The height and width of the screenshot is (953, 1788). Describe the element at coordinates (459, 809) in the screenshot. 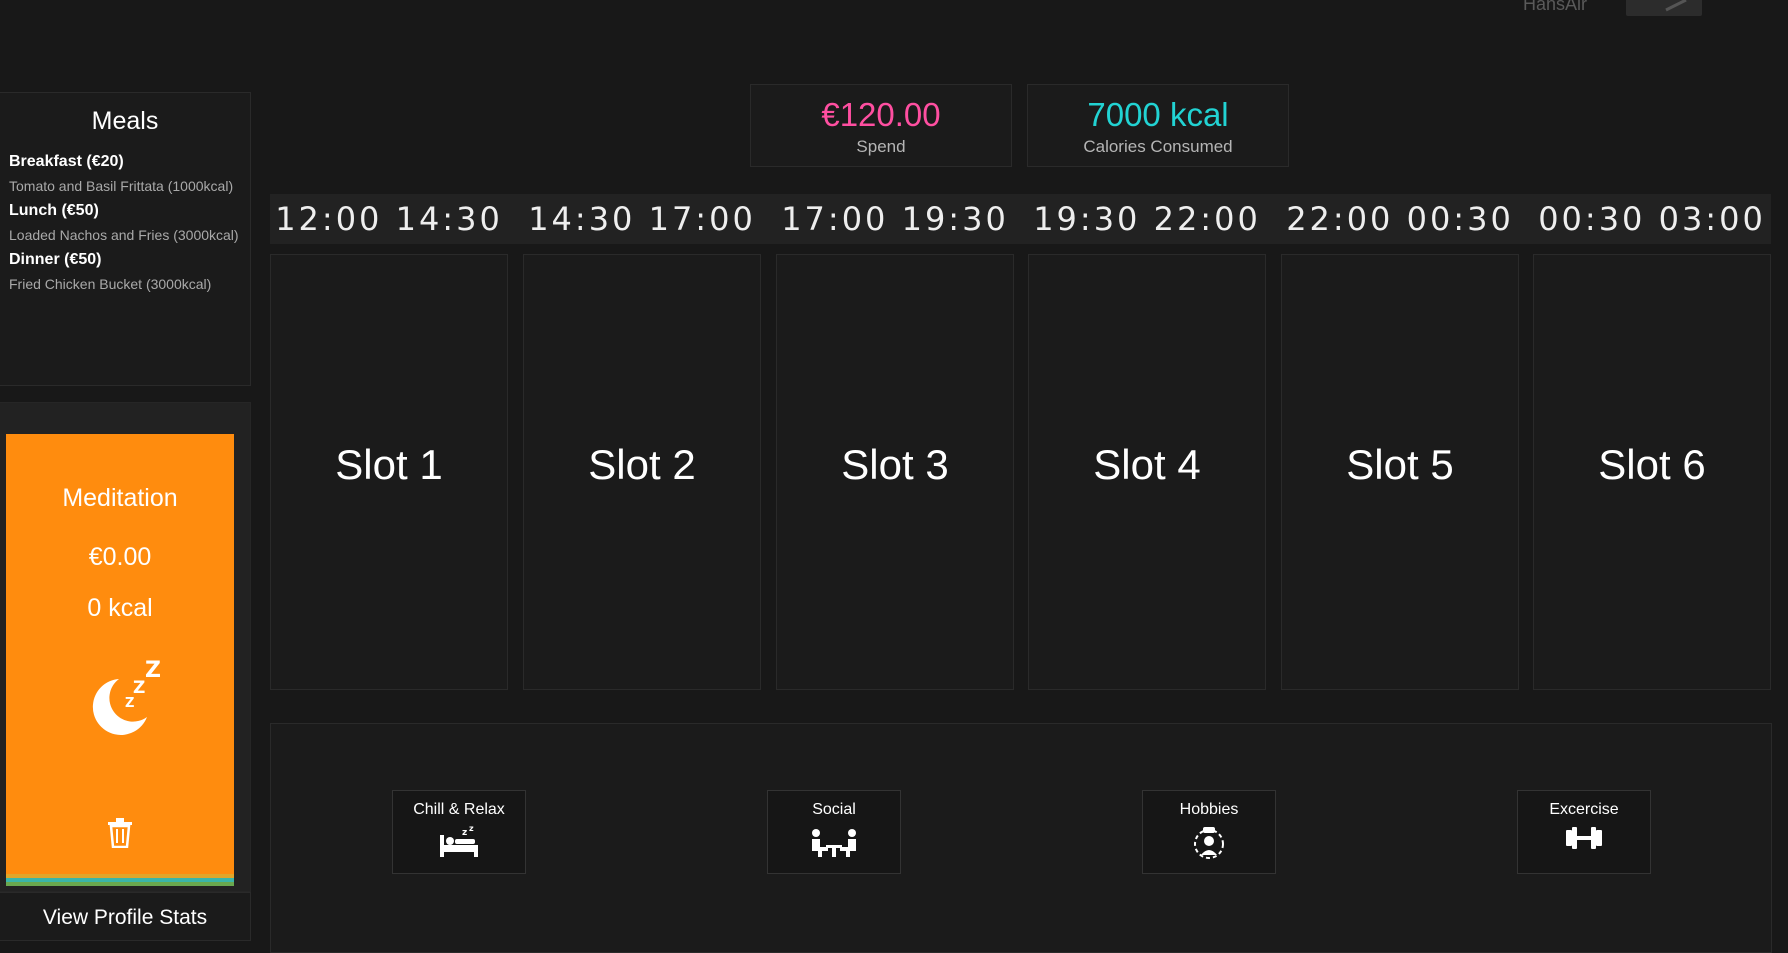

I see `category-label: Chill & Relax` at that location.